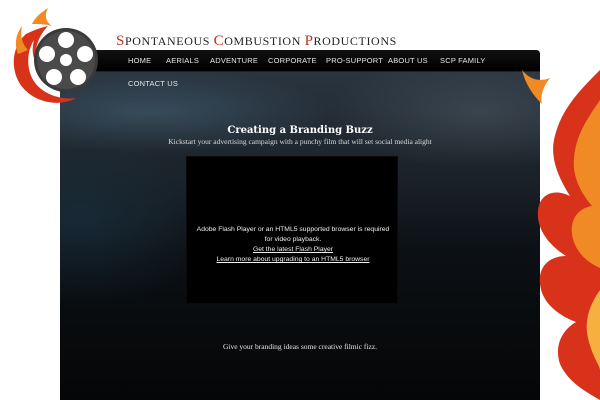 This screenshot has height=400, width=600. Describe the element at coordinates (355, 41) in the screenshot. I see `site-title-rest-3: roductions` at that location.